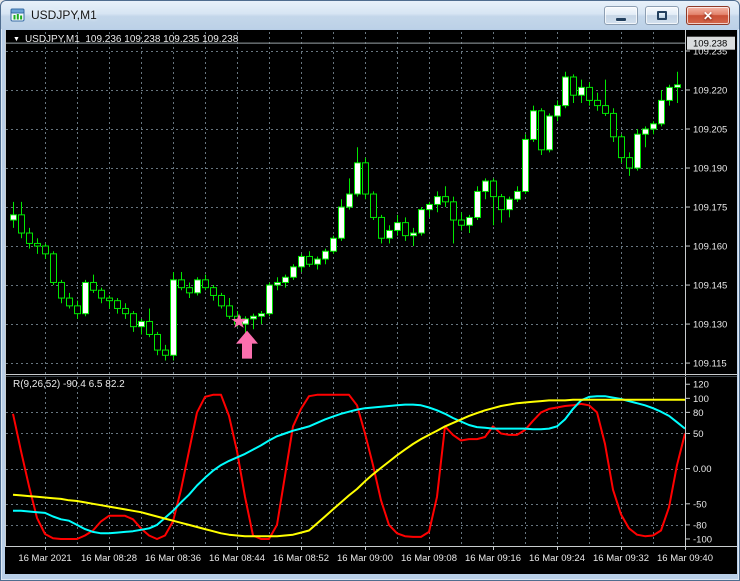 Image resolution: width=740 pixels, height=581 pixels. What do you see at coordinates (173, 558) in the screenshot?
I see `svg-text: 16 Mar 08:36` at bounding box center [173, 558].